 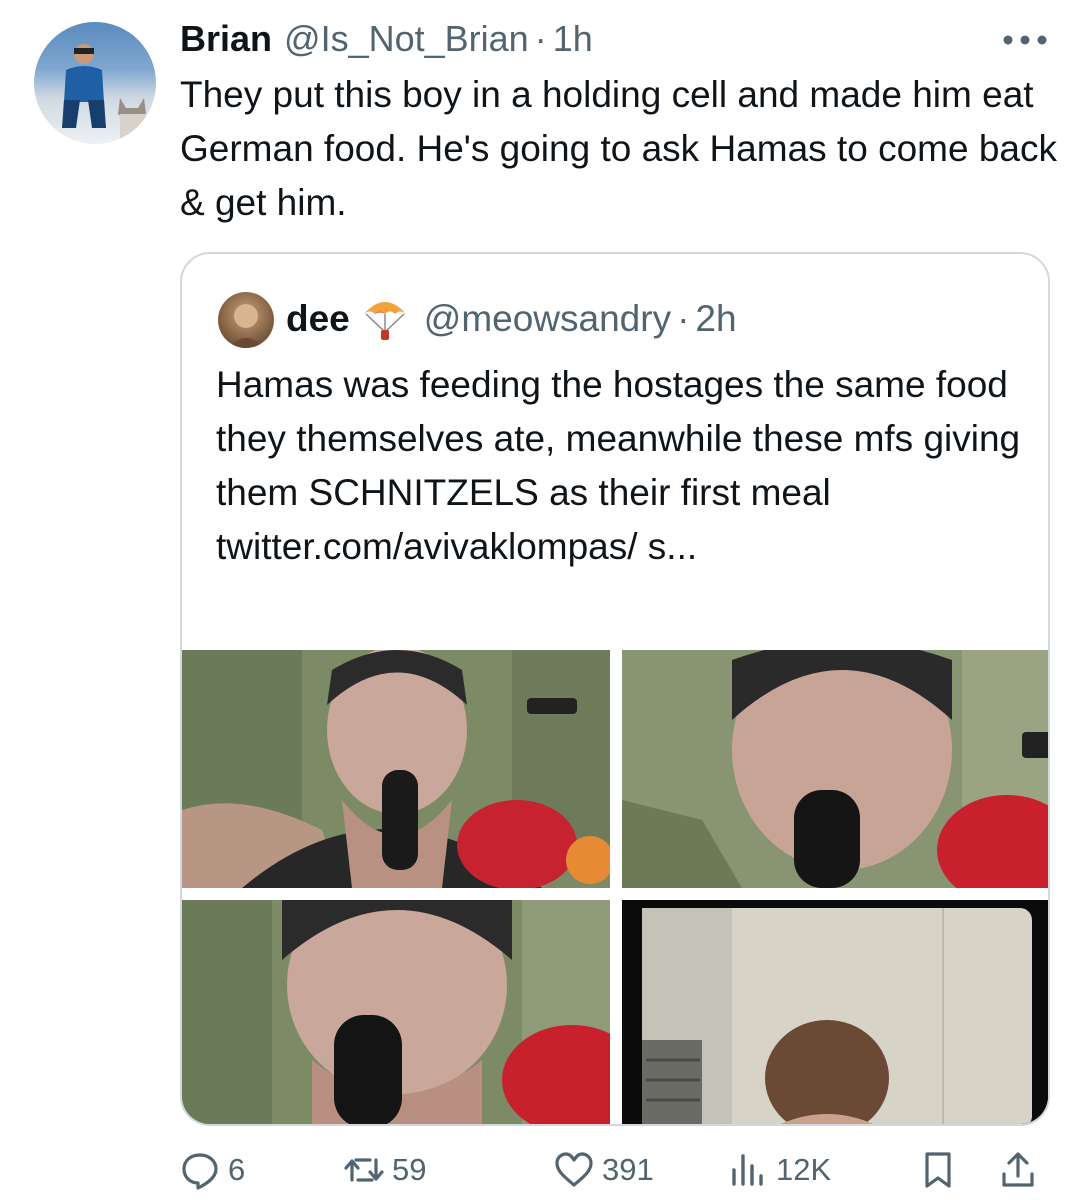 What do you see at coordinates (226, 39) in the screenshot?
I see `author-name: Brian` at bounding box center [226, 39].